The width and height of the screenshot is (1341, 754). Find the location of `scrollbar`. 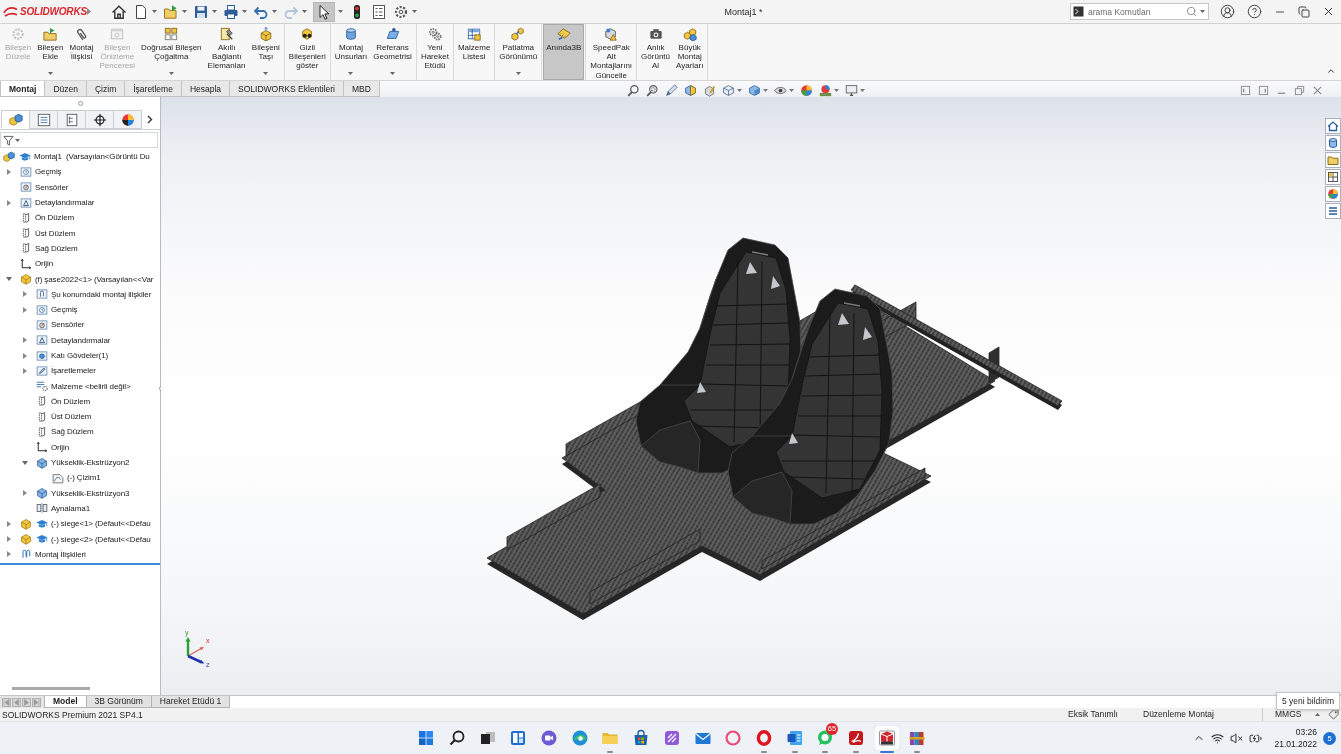

scrollbar is located at coordinates (51, 688).